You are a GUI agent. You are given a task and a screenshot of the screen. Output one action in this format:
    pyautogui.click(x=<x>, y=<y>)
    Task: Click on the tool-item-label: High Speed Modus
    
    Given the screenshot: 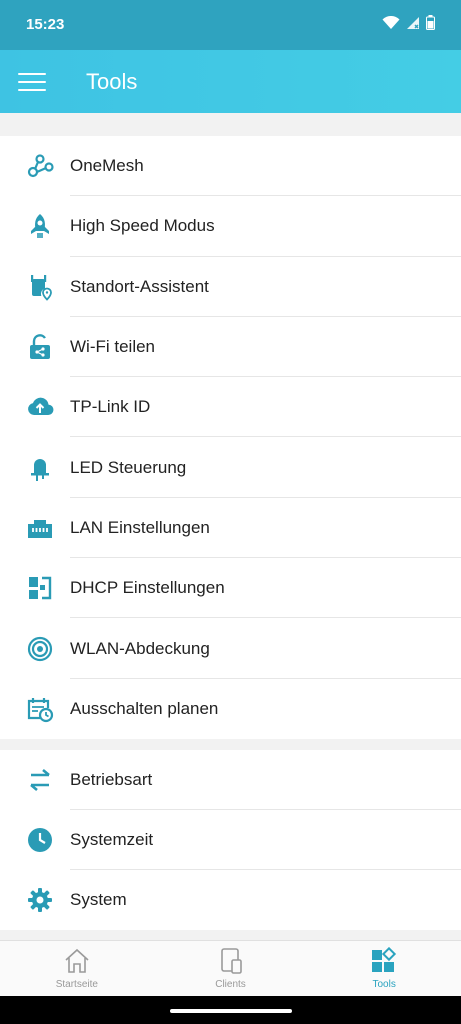 What is the action you would take?
    pyautogui.click(x=142, y=226)
    